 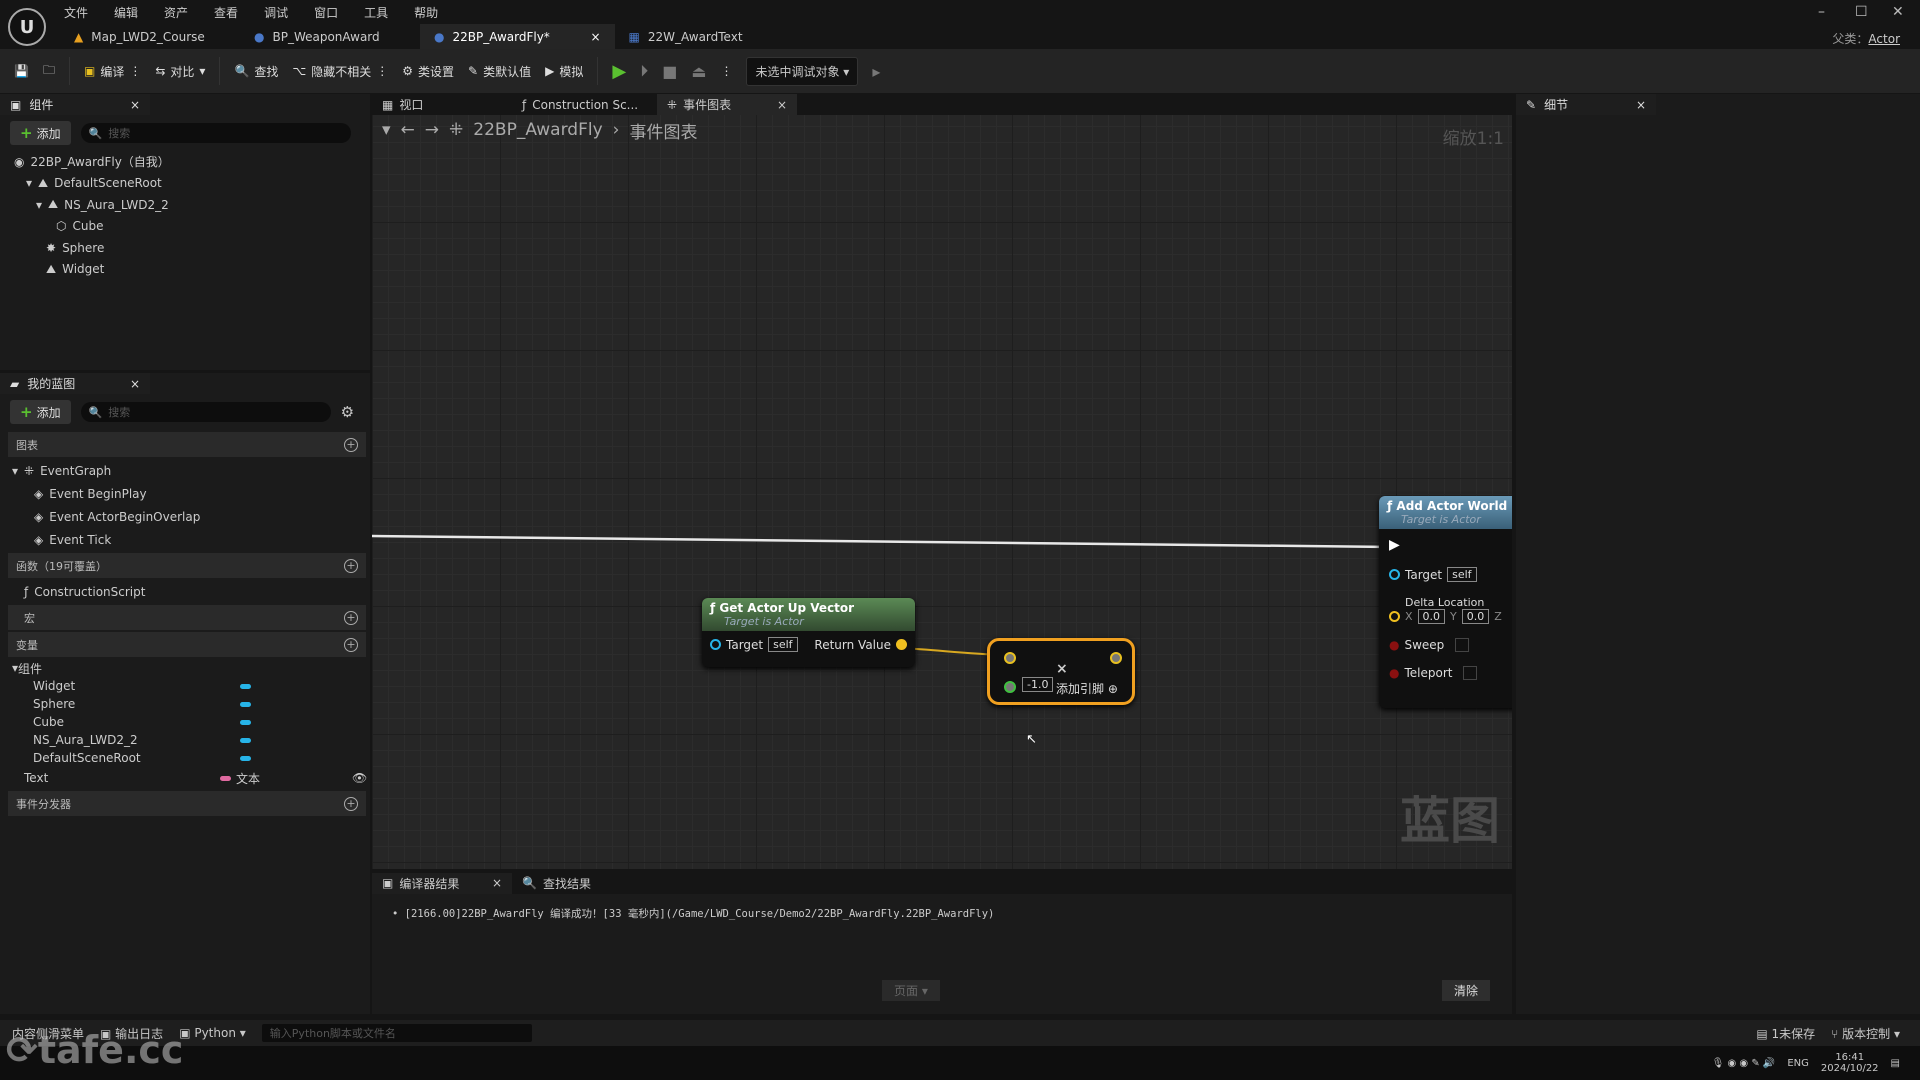 What do you see at coordinates (326, 12) in the screenshot?
I see `menu-window: 窗口` at bounding box center [326, 12].